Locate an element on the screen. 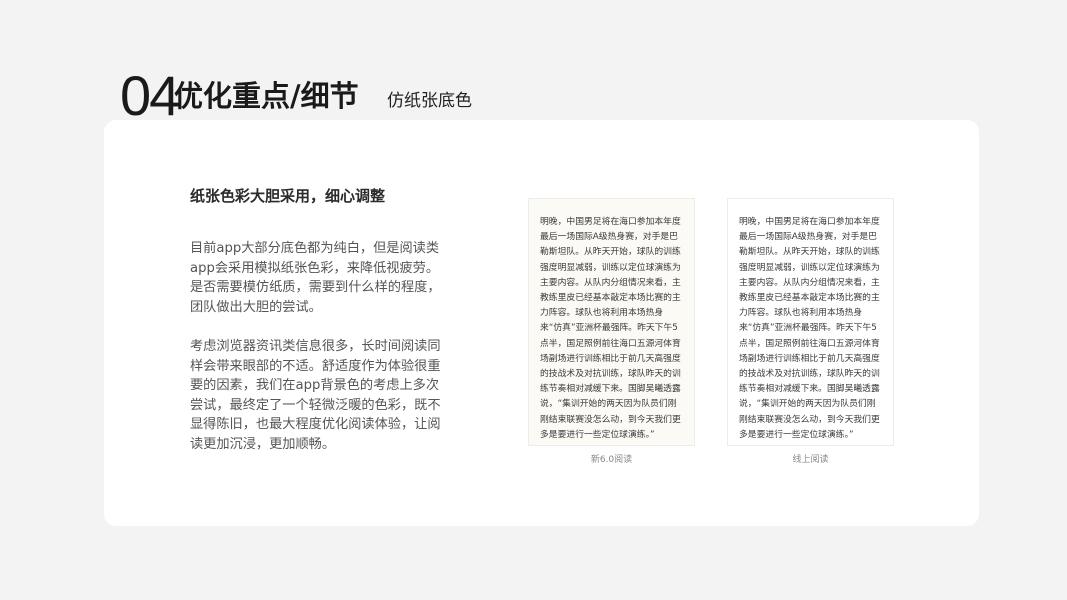 This screenshot has height=600, width=1067. section-title: 优化重点/细节 is located at coordinates (266, 96).